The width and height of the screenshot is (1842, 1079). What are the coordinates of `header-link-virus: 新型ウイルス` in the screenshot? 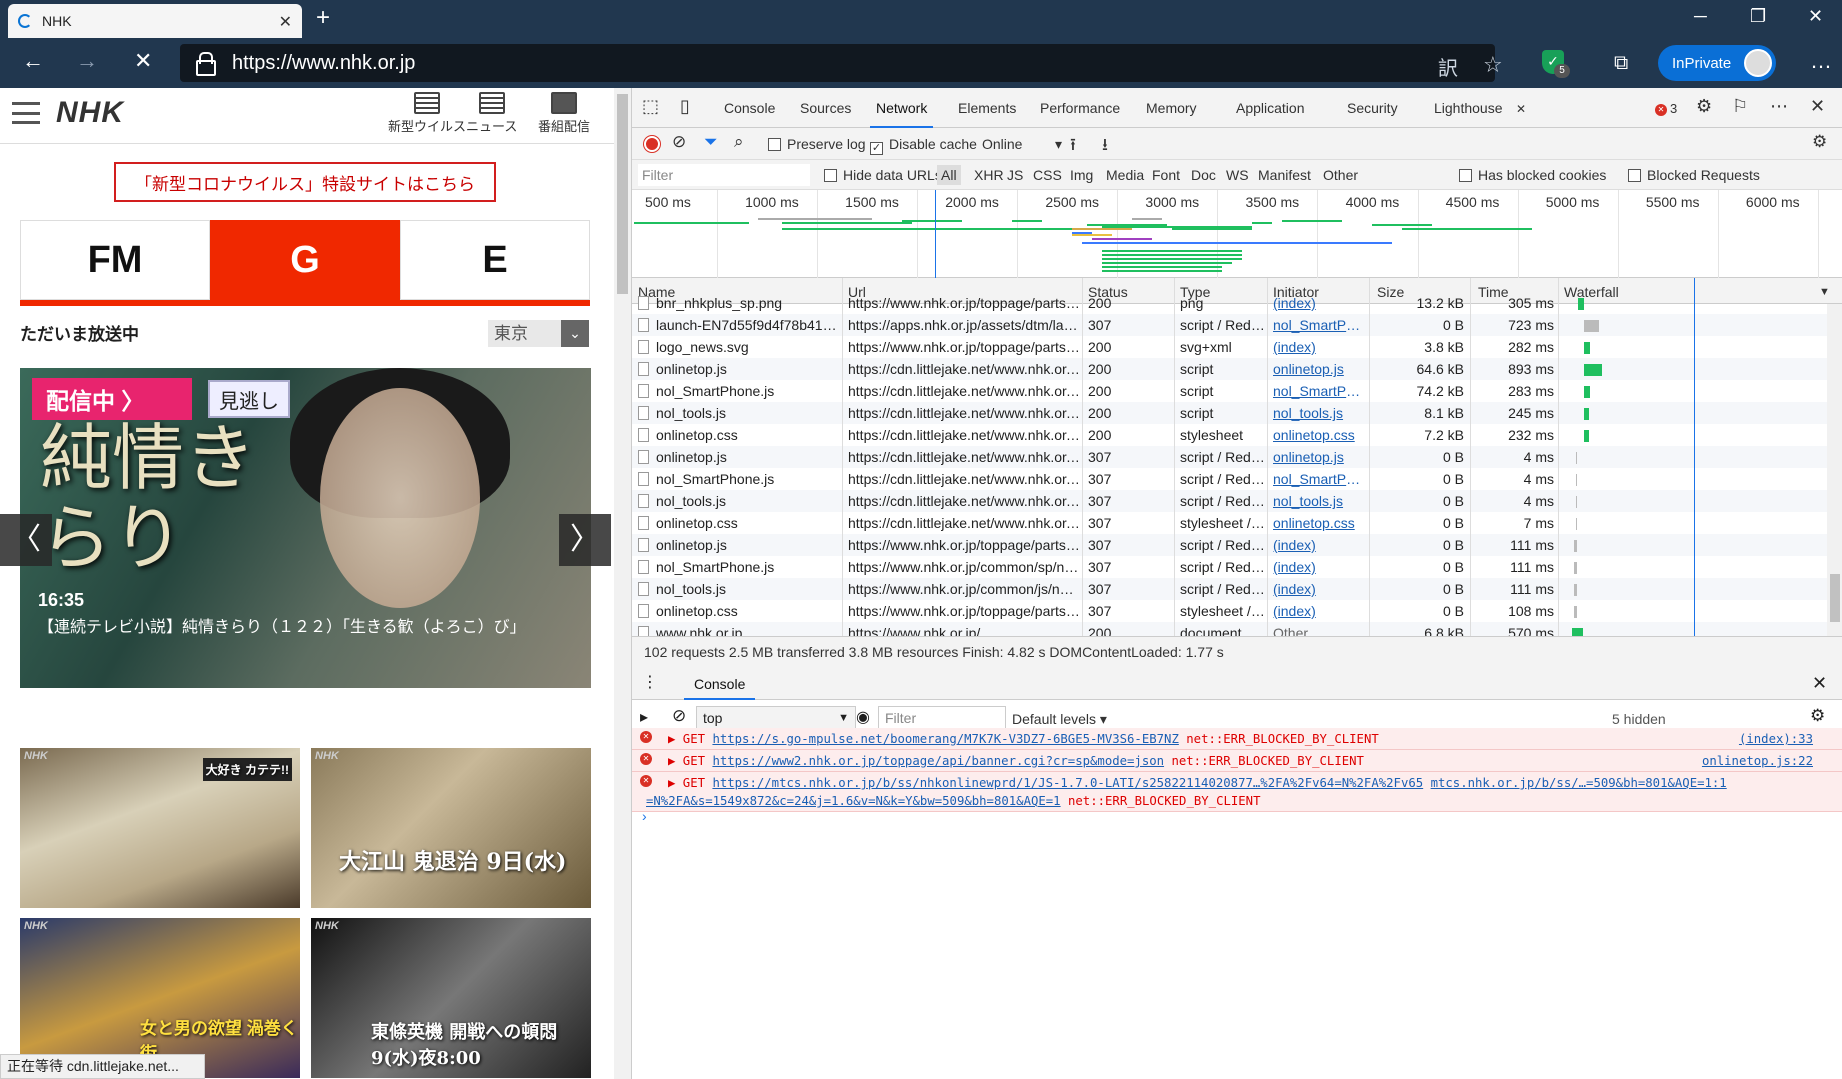 It's located at (427, 113).